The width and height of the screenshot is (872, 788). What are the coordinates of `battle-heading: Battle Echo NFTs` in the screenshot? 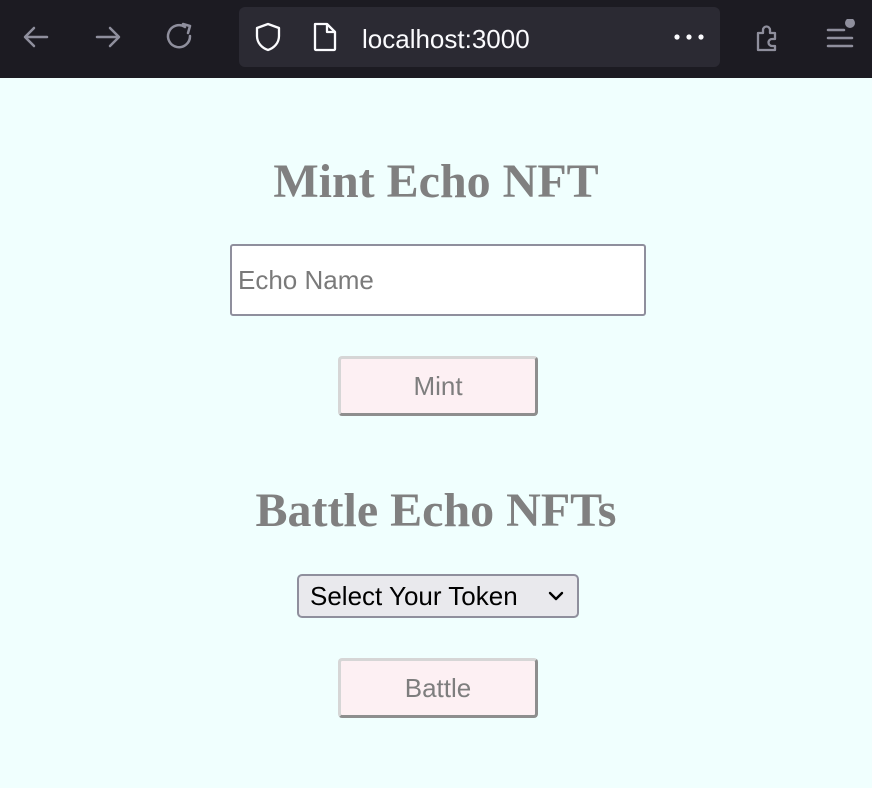 It's located at (436, 510).